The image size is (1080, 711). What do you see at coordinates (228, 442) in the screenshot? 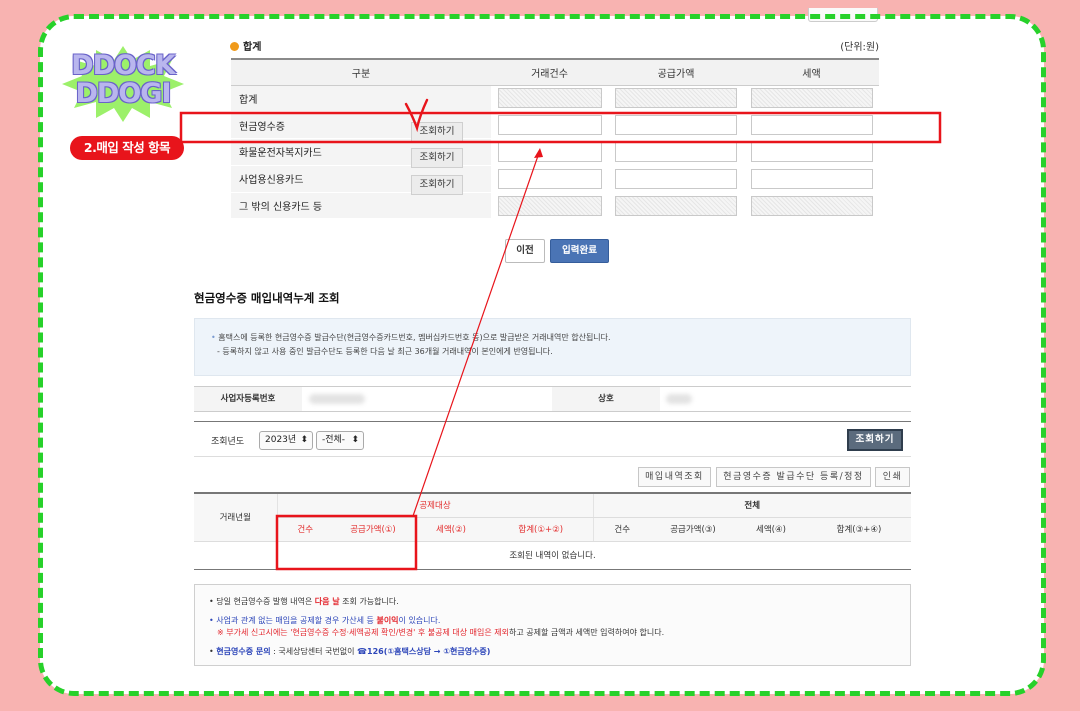
I see `year-label: 조회년도` at bounding box center [228, 442].